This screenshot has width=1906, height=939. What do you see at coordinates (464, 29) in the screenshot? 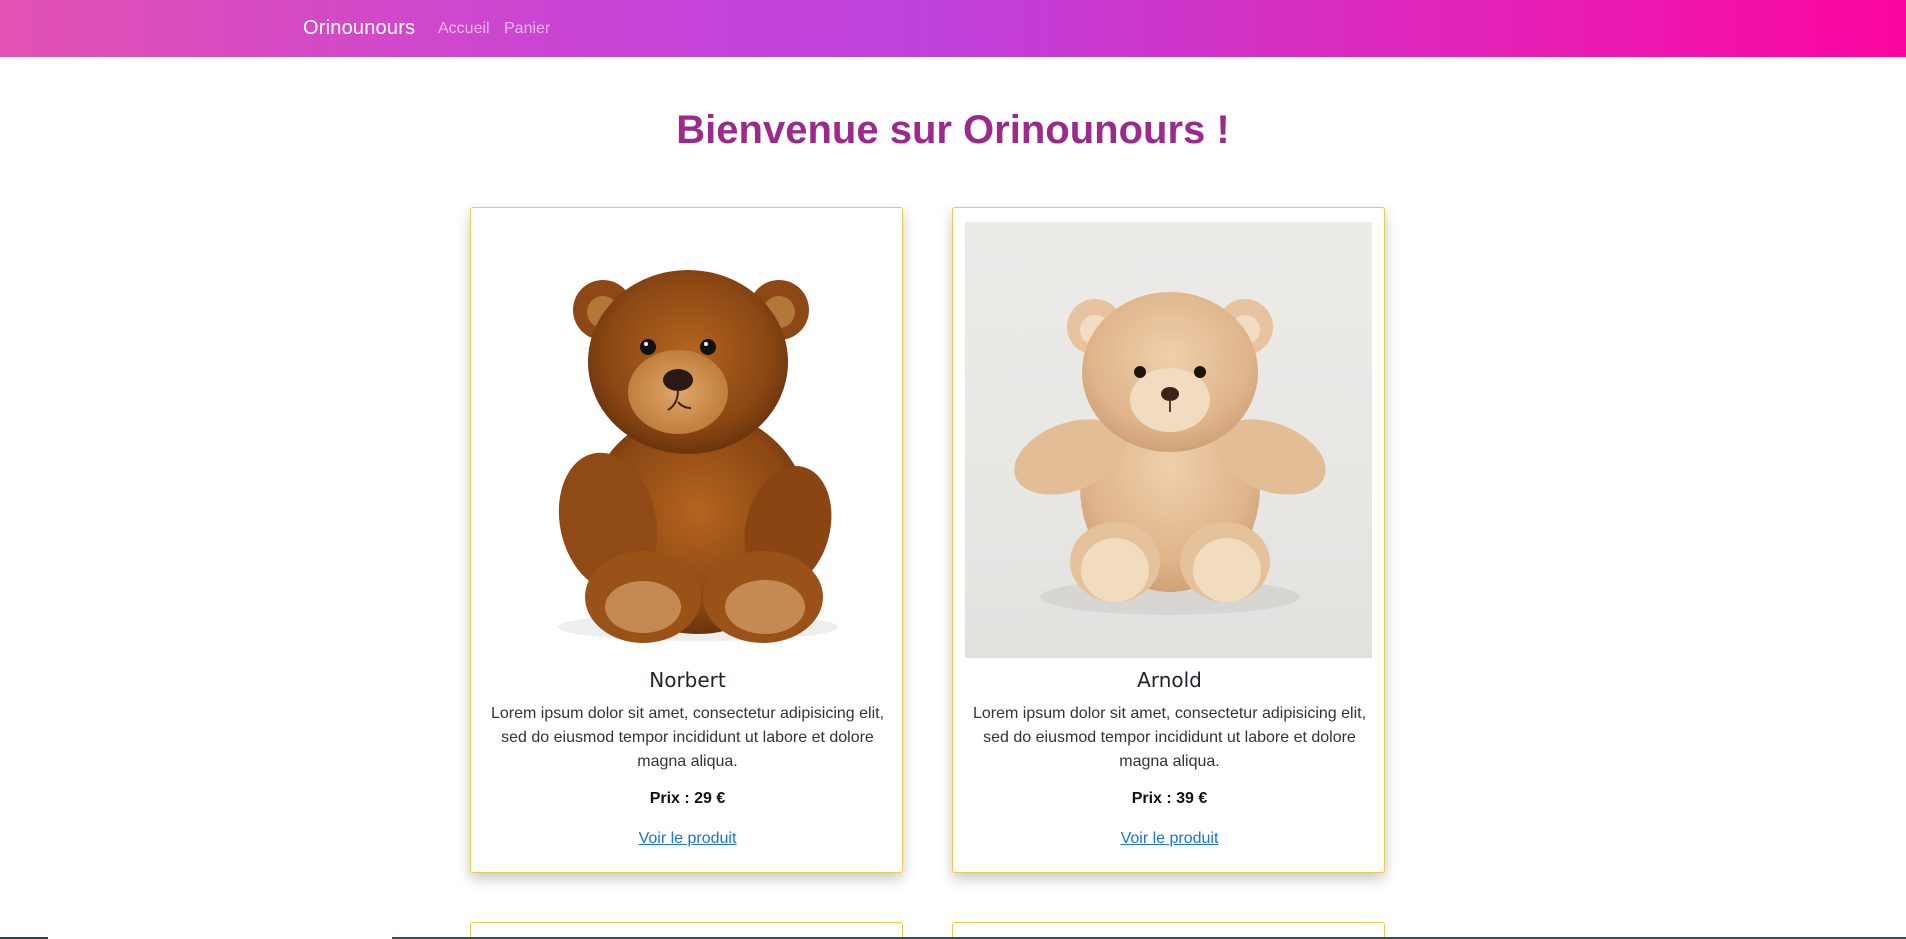
I see `nav-link-accueil: Accueil` at bounding box center [464, 29].